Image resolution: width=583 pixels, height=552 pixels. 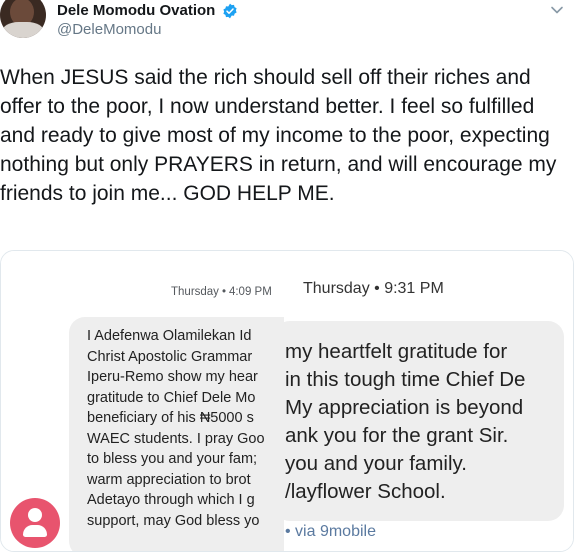 What do you see at coordinates (405, 379) in the screenshot?
I see `message-line: in this tough time Chief De` at bounding box center [405, 379].